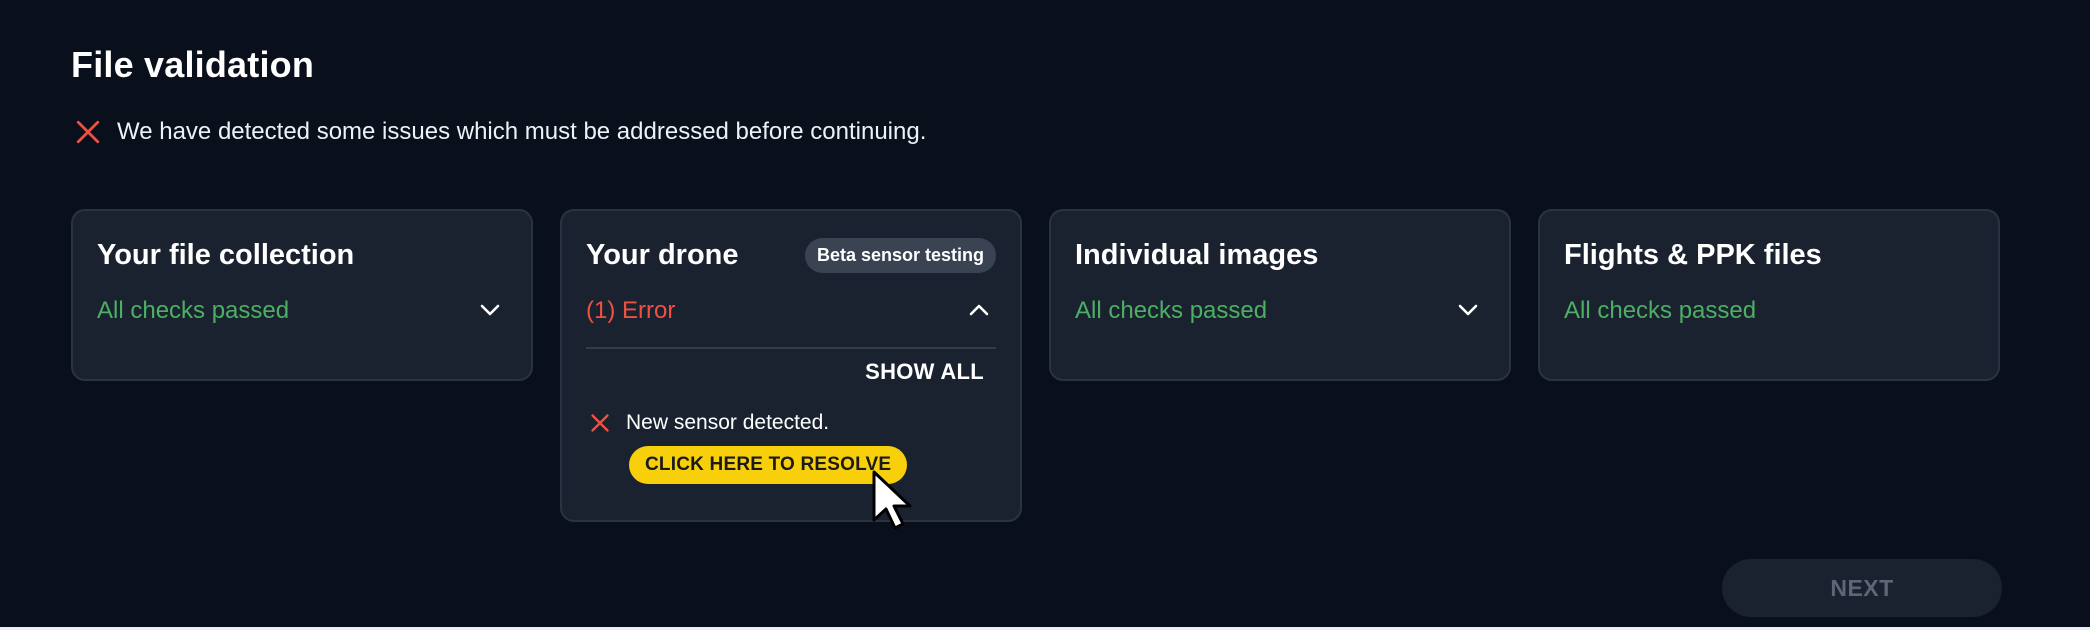 The height and width of the screenshot is (630, 2090). What do you see at coordinates (226, 255) in the screenshot?
I see `card-title: Your file collection` at bounding box center [226, 255].